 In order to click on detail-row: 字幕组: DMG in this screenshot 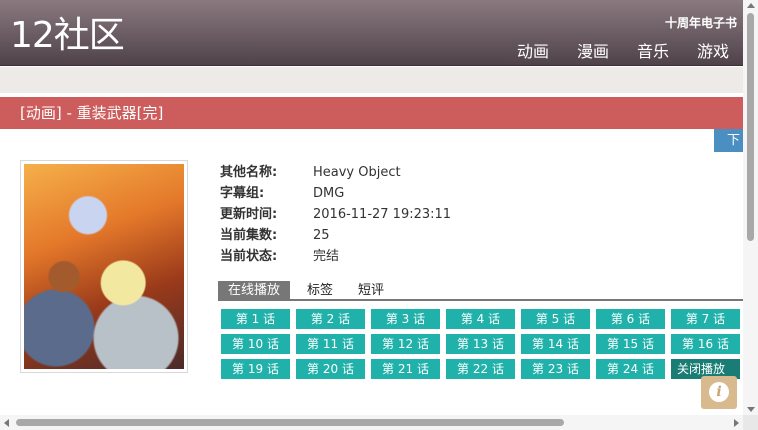, I will do `click(335, 193)`.